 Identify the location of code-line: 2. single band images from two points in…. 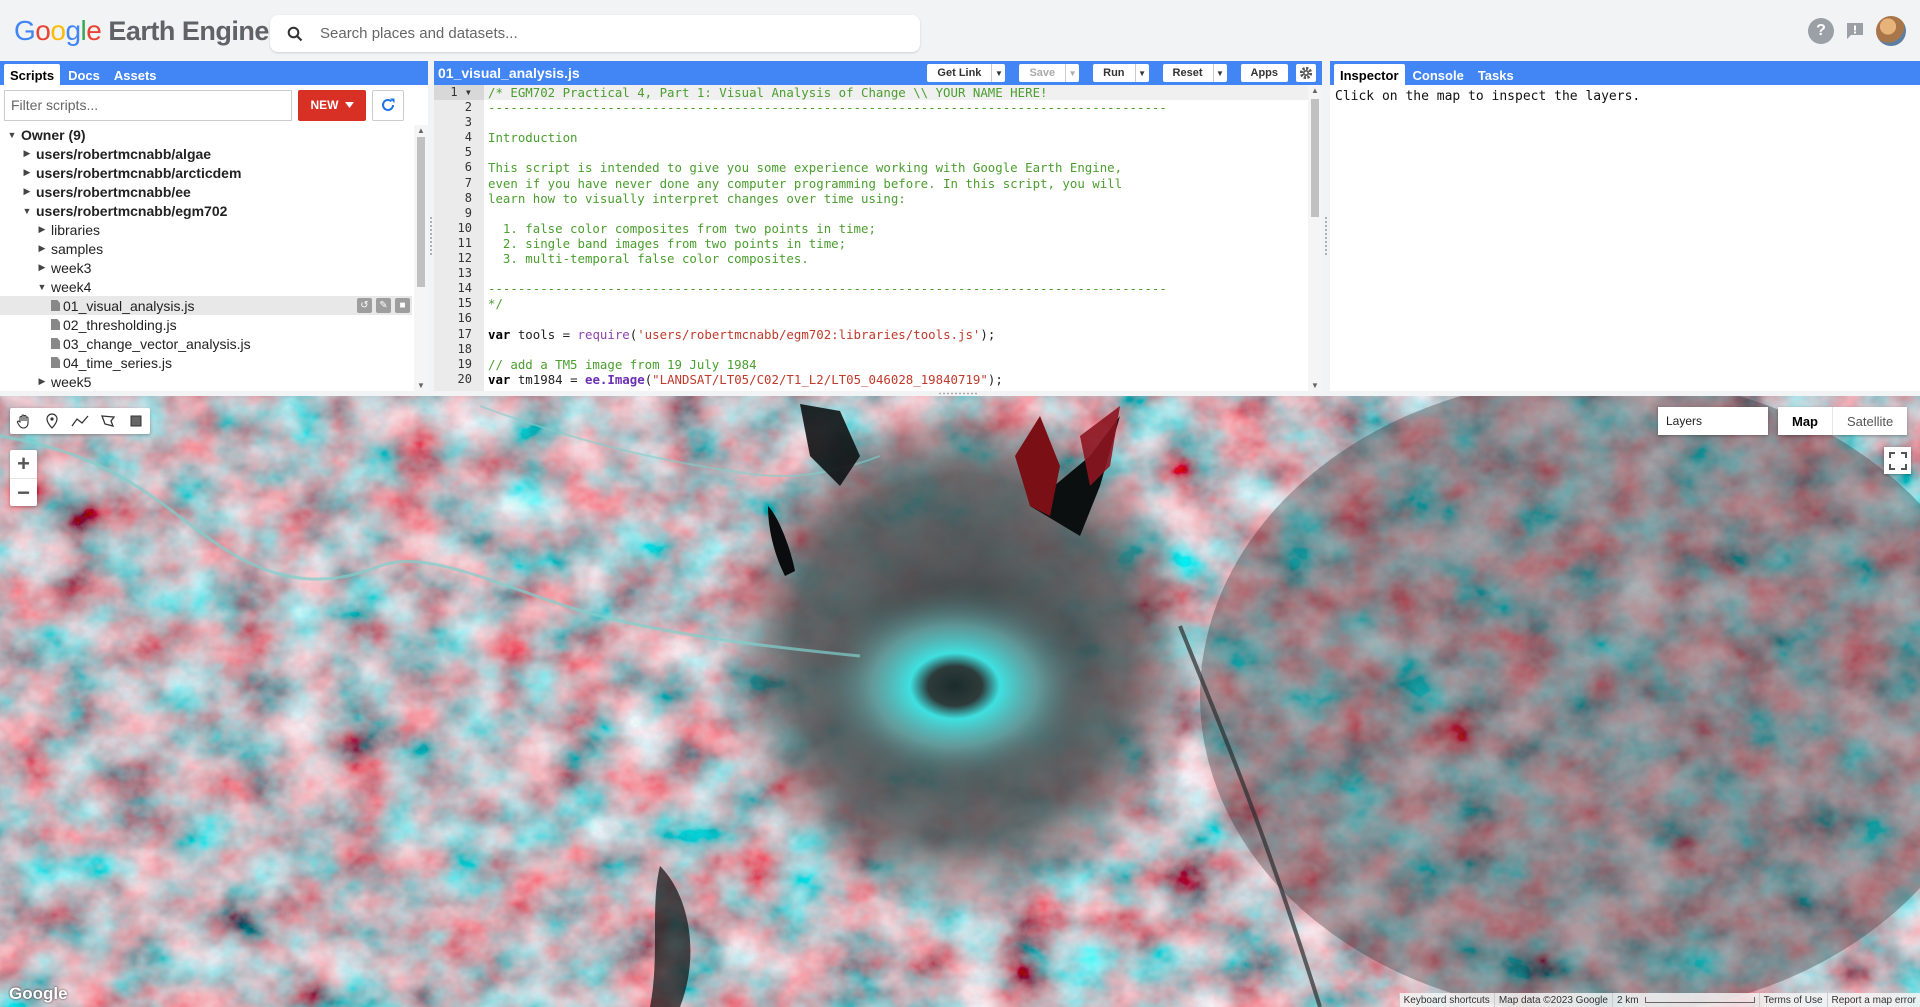
(896, 243).